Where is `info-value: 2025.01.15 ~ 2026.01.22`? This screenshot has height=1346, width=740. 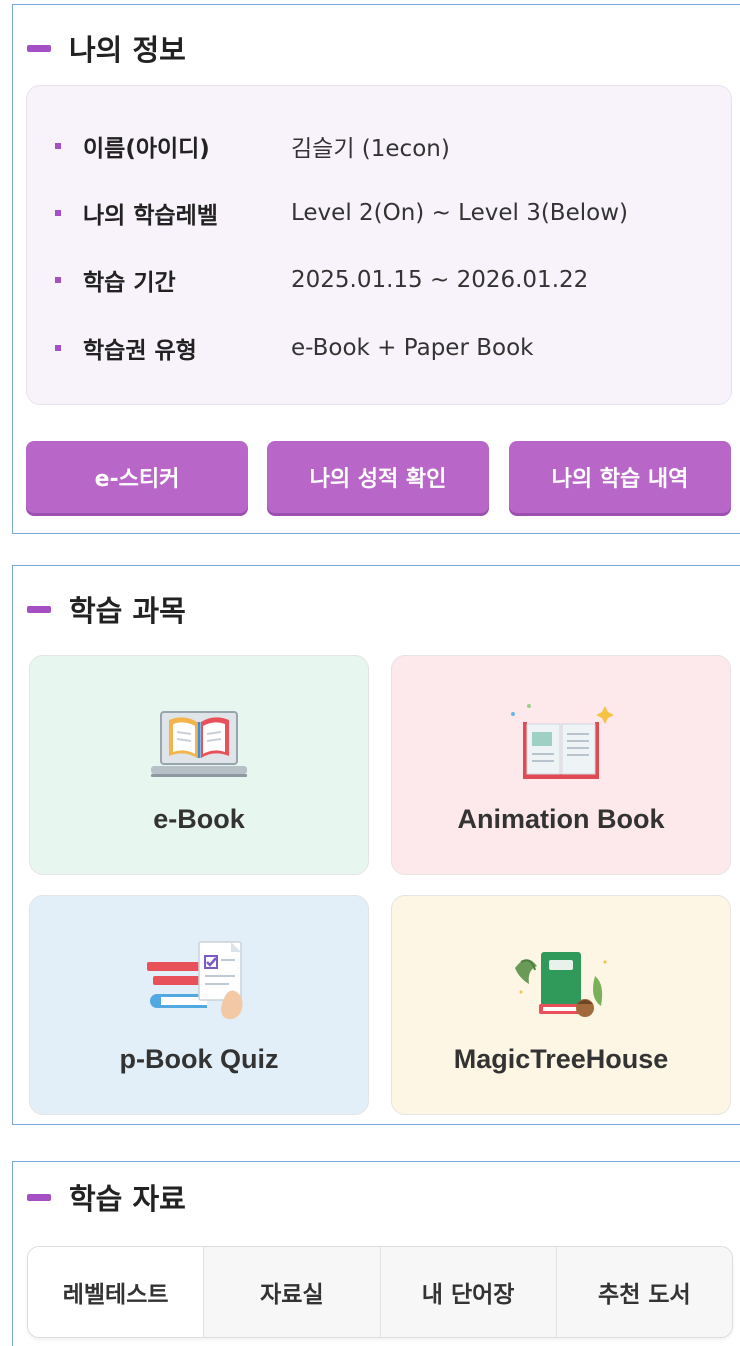
info-value: 2025.01.15 ~ 2026.01.22 is located at coordinates (440, 280).